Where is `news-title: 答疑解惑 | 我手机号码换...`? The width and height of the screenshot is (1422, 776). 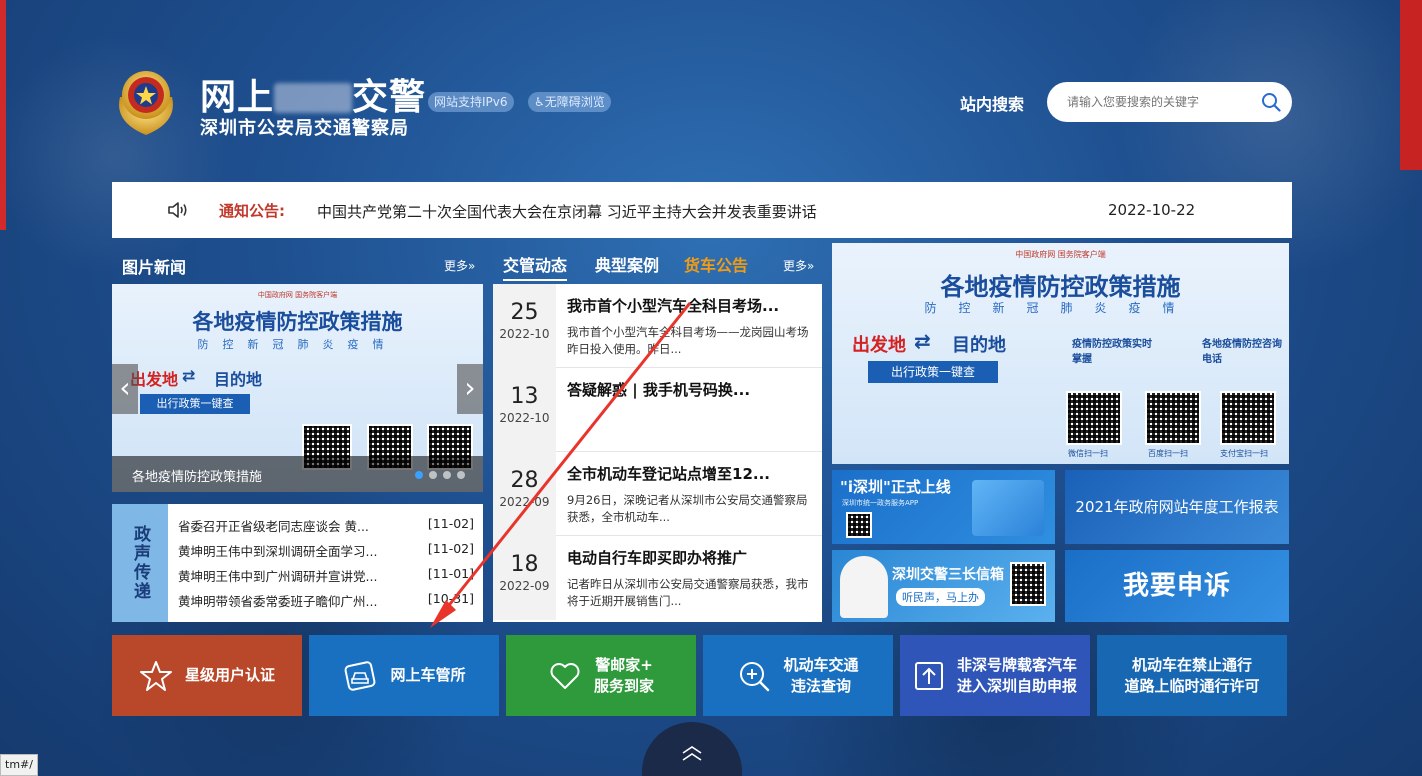 news-title: 答疑解惑 | 我手机号码换... is located at coordinates (659, 390).